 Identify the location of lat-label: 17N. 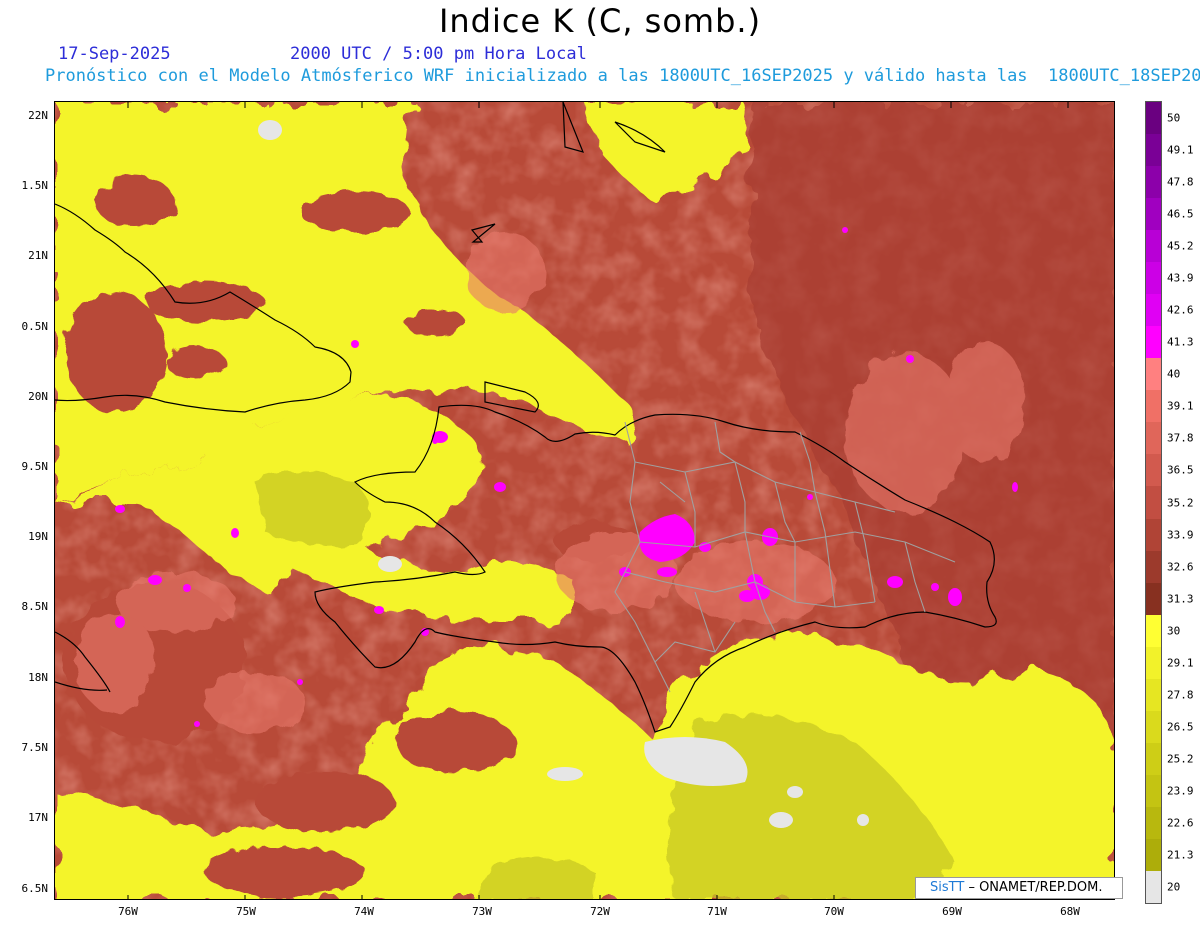
(38, 817).